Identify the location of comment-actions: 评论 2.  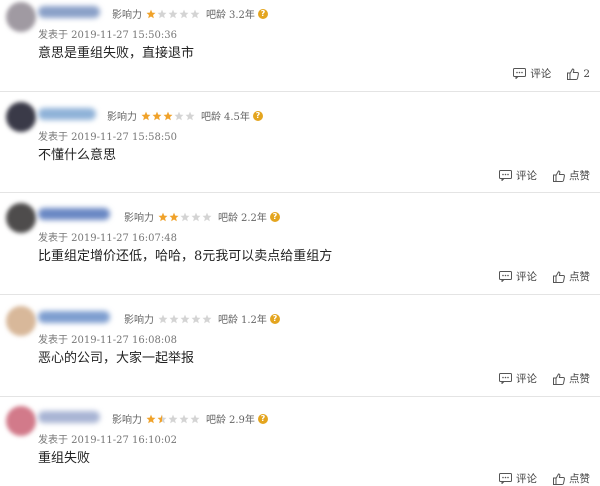
(551, 73).